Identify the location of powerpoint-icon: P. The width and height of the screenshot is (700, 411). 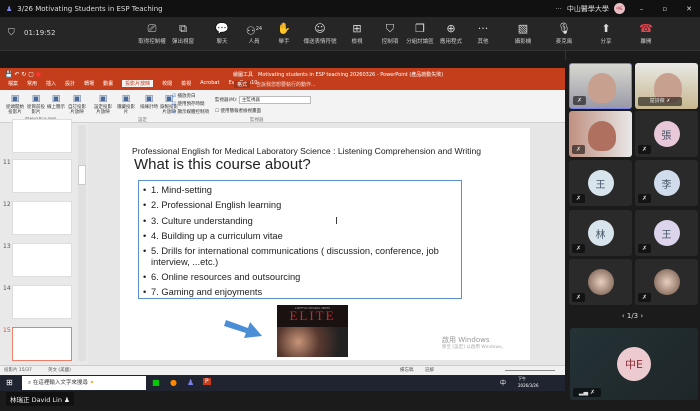
(207, 381).